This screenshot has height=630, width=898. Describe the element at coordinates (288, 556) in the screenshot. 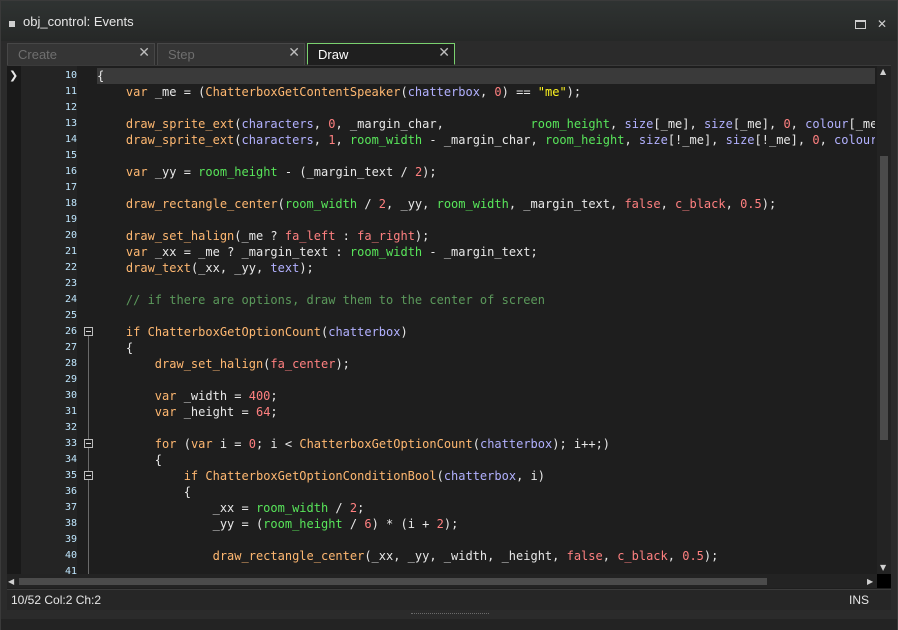

I see `code-token: draw_rectangle_center` at that location.